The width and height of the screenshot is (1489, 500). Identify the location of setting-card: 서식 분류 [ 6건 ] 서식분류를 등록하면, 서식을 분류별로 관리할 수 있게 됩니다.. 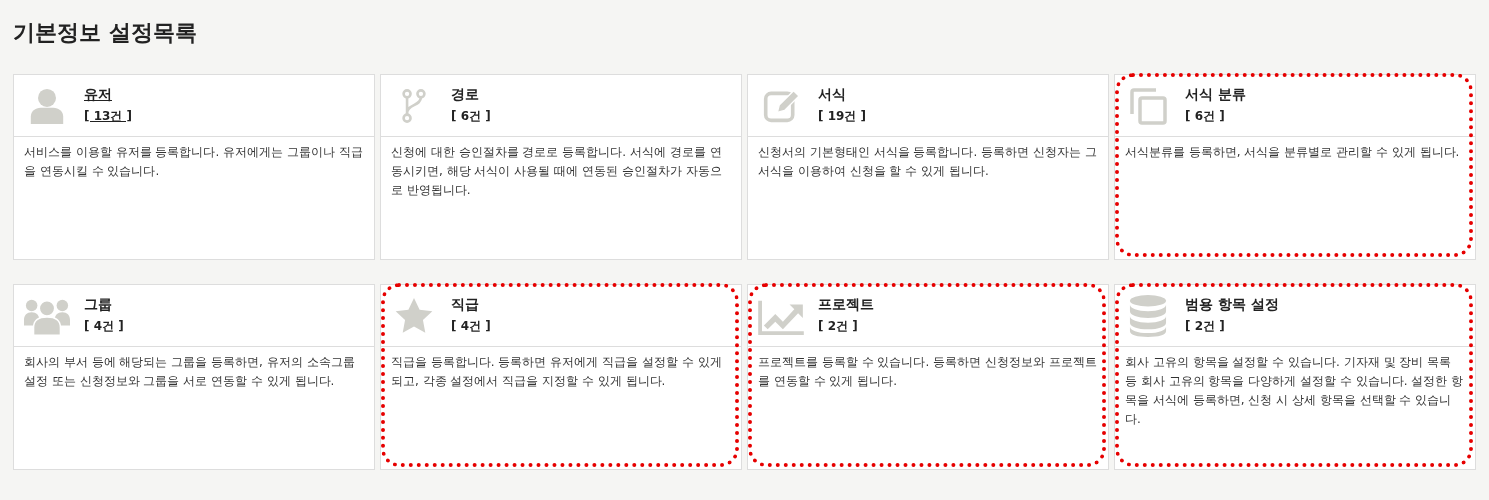
(1295, 167).